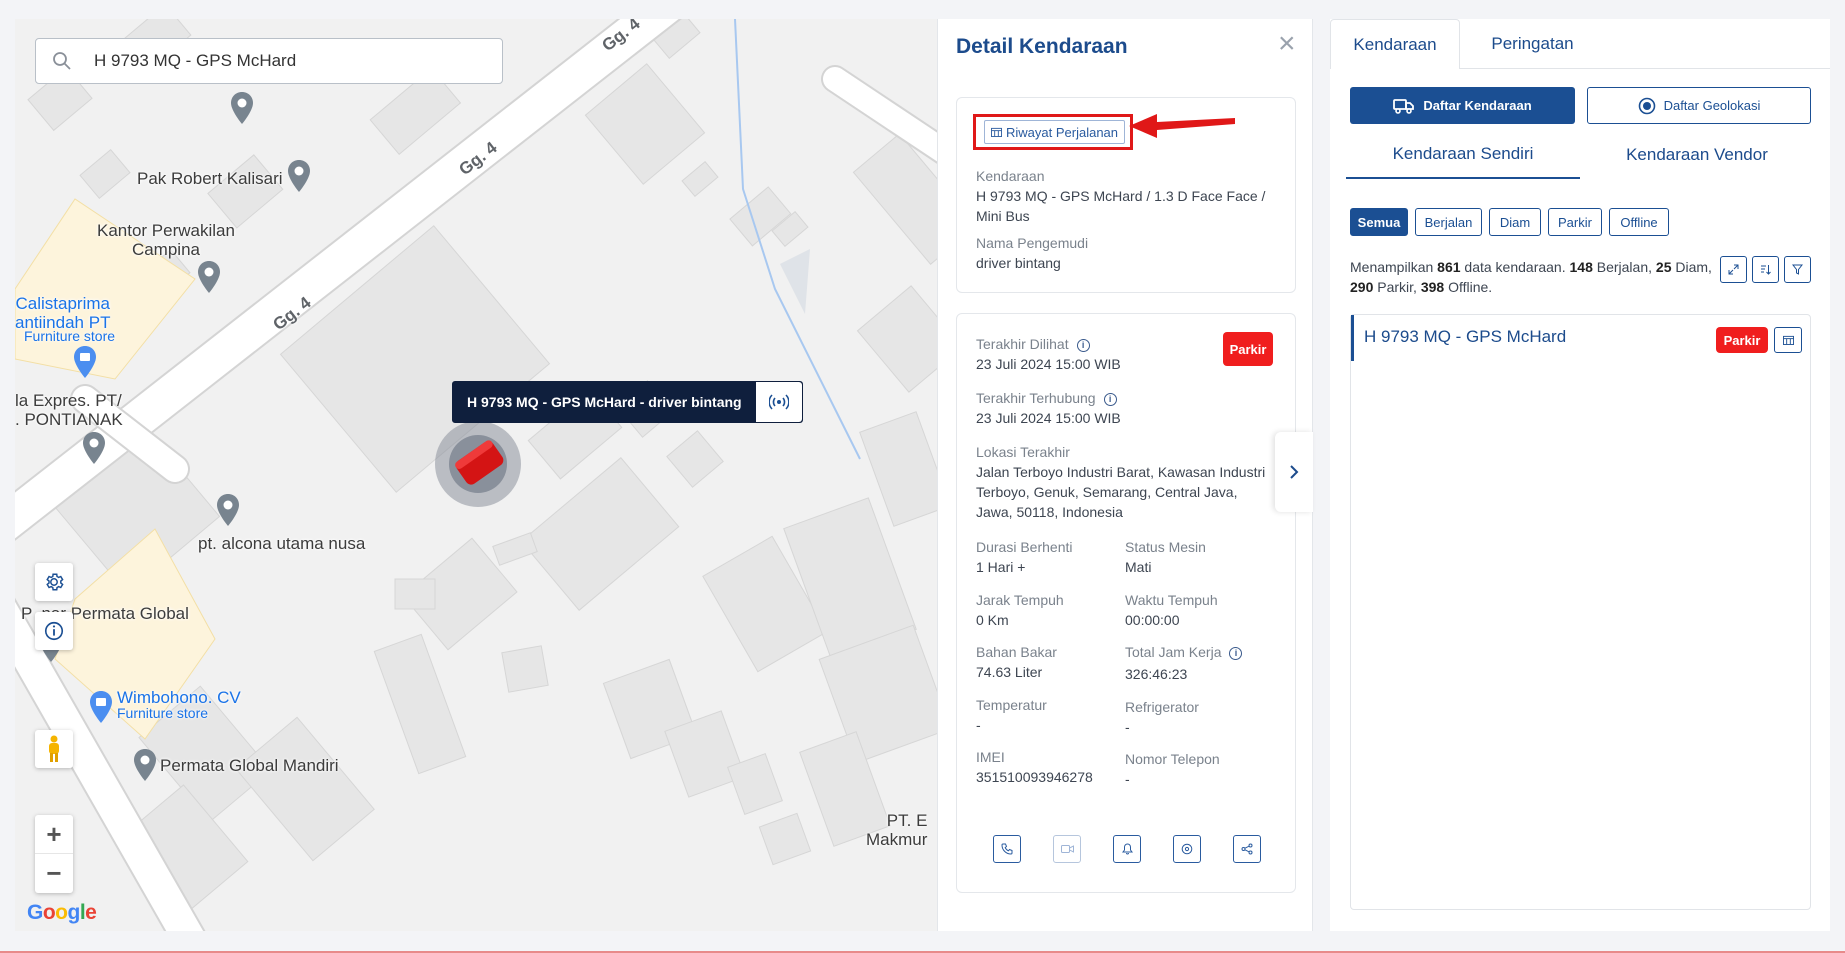 Image resolution: width=1845 pixels, height=953 pixels. I want to click on fuel-value: 74.63 Liter, so click(1009, 672).